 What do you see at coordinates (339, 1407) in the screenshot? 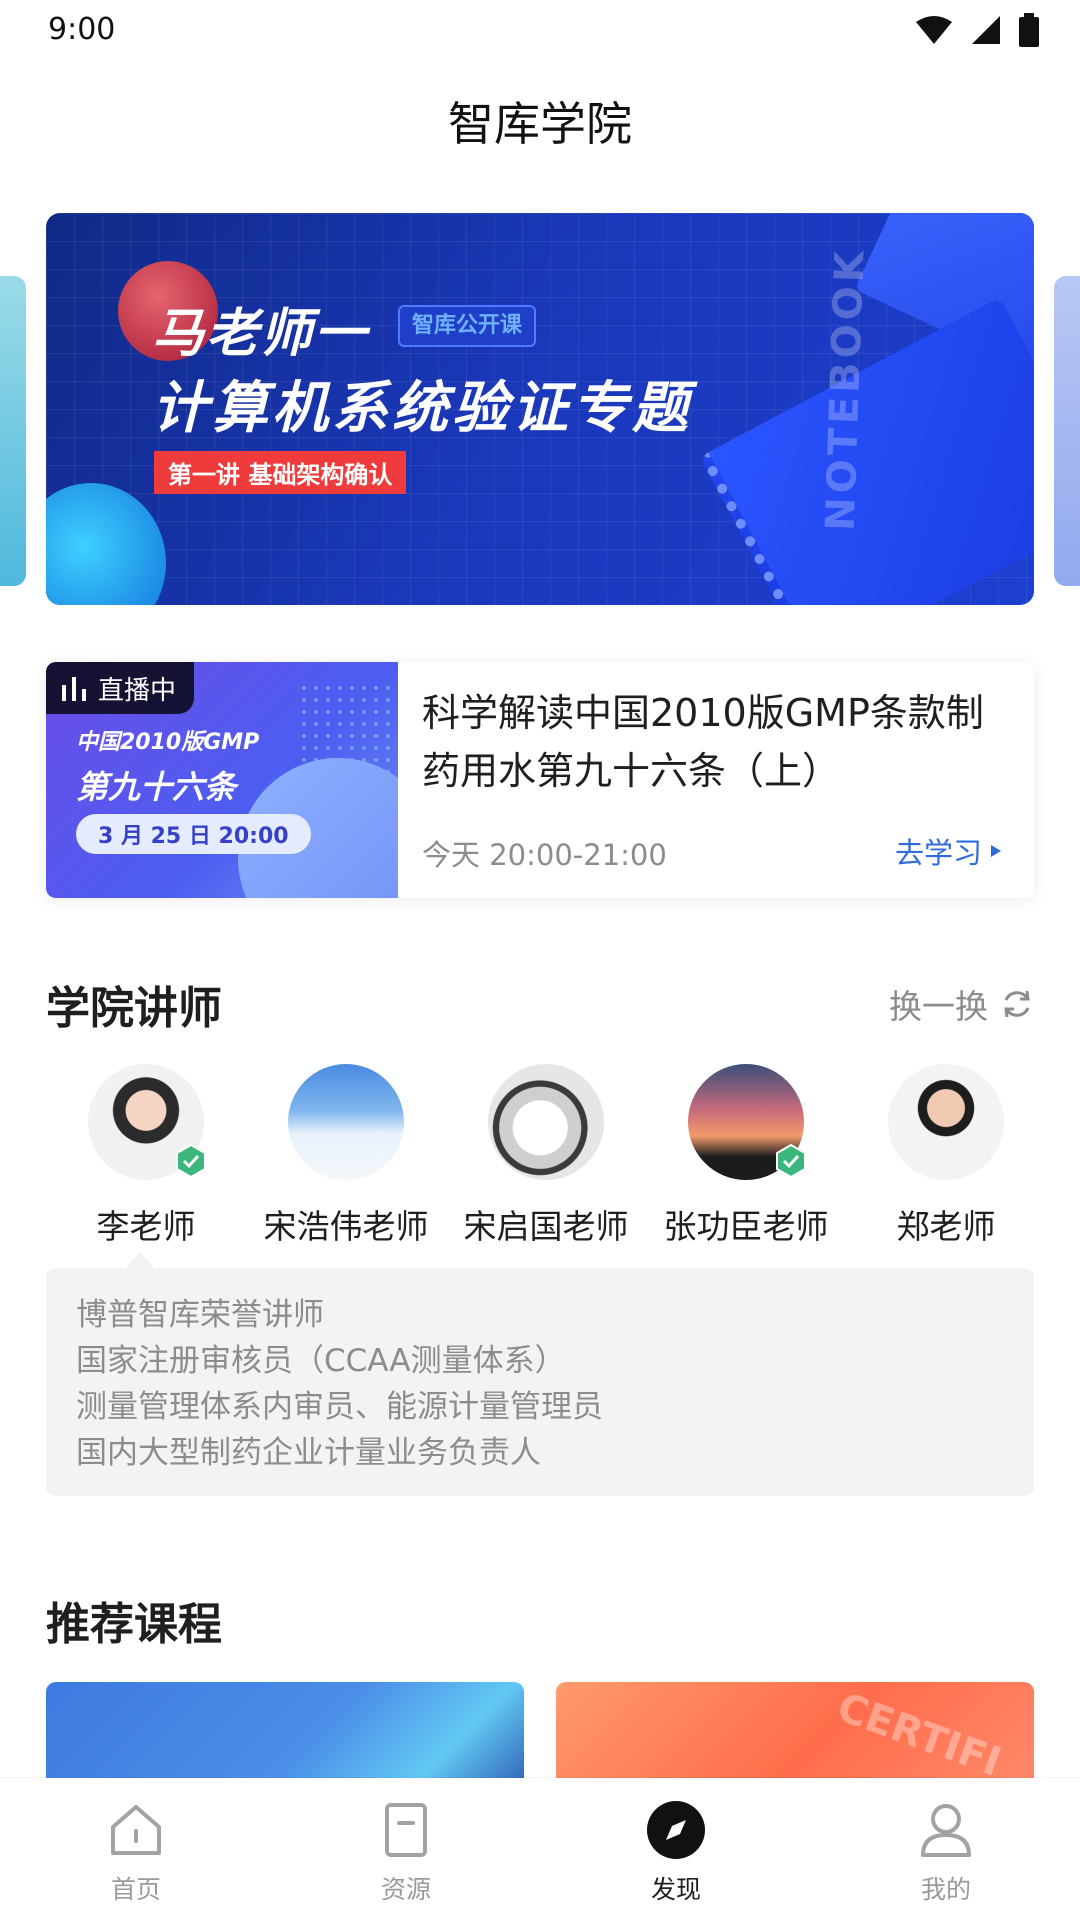
I see `bio-line: 测量管理体系内审员、能源计量管理员` at bounding box center [339, 1407].